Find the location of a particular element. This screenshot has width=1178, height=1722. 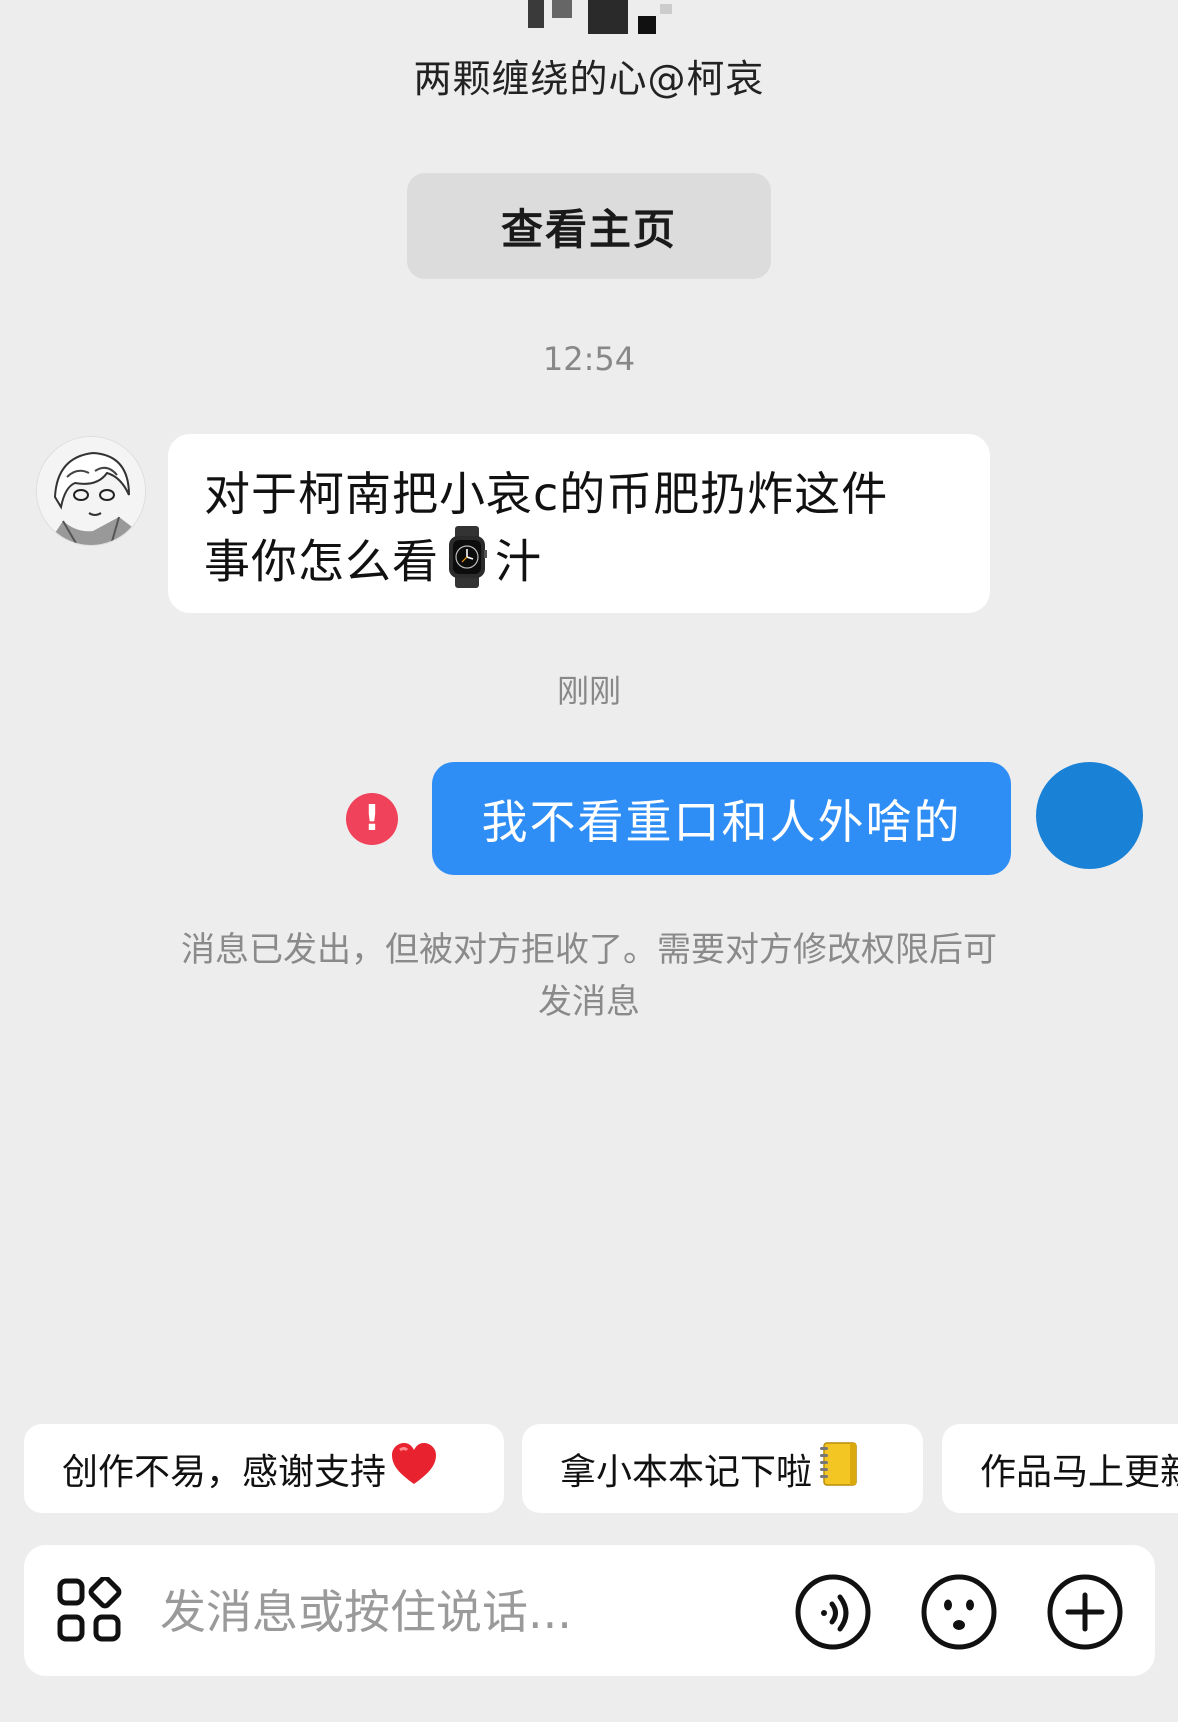

apps-grid-icon is located at coordinates (89, 1609).